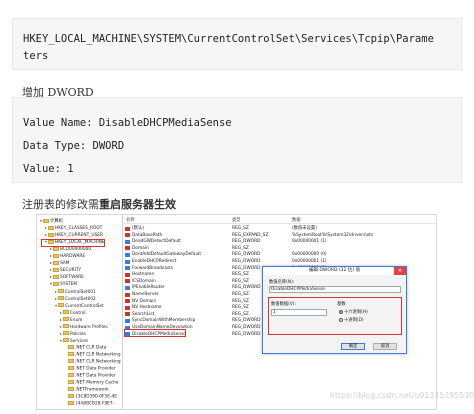  Describe the element at coordinates (127, 123) in the screenshot. I see `value-name-line: Value Name: DisableDHCPMediaSense` at that location.